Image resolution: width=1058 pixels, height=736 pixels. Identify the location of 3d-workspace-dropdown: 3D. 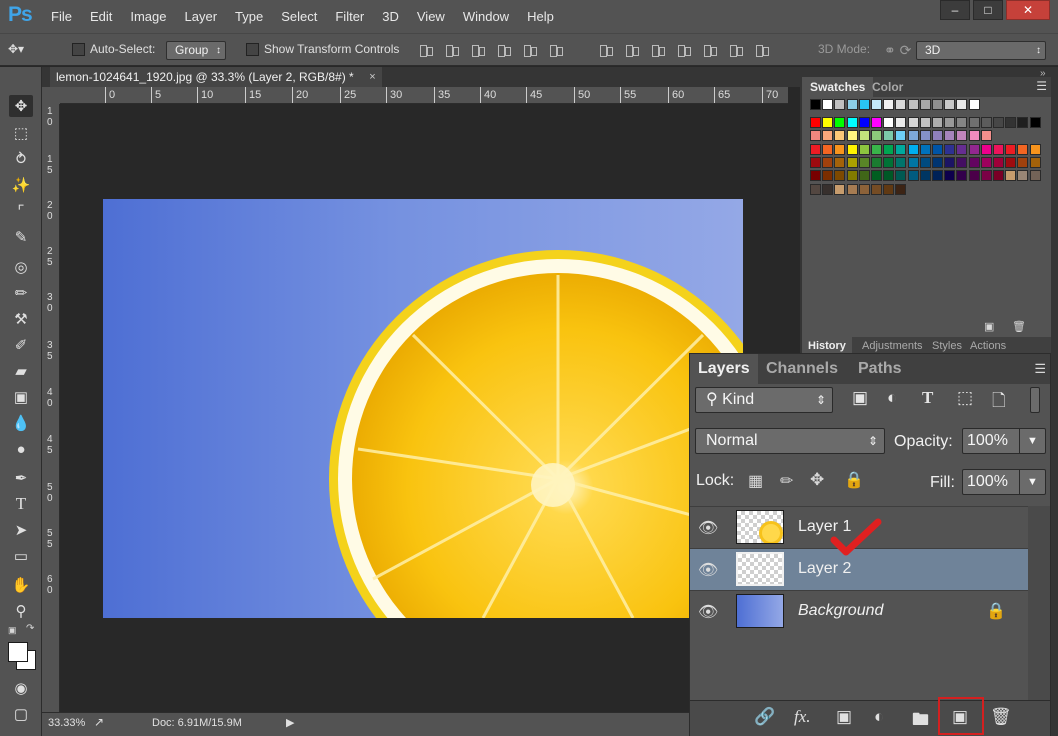
(981, 50).